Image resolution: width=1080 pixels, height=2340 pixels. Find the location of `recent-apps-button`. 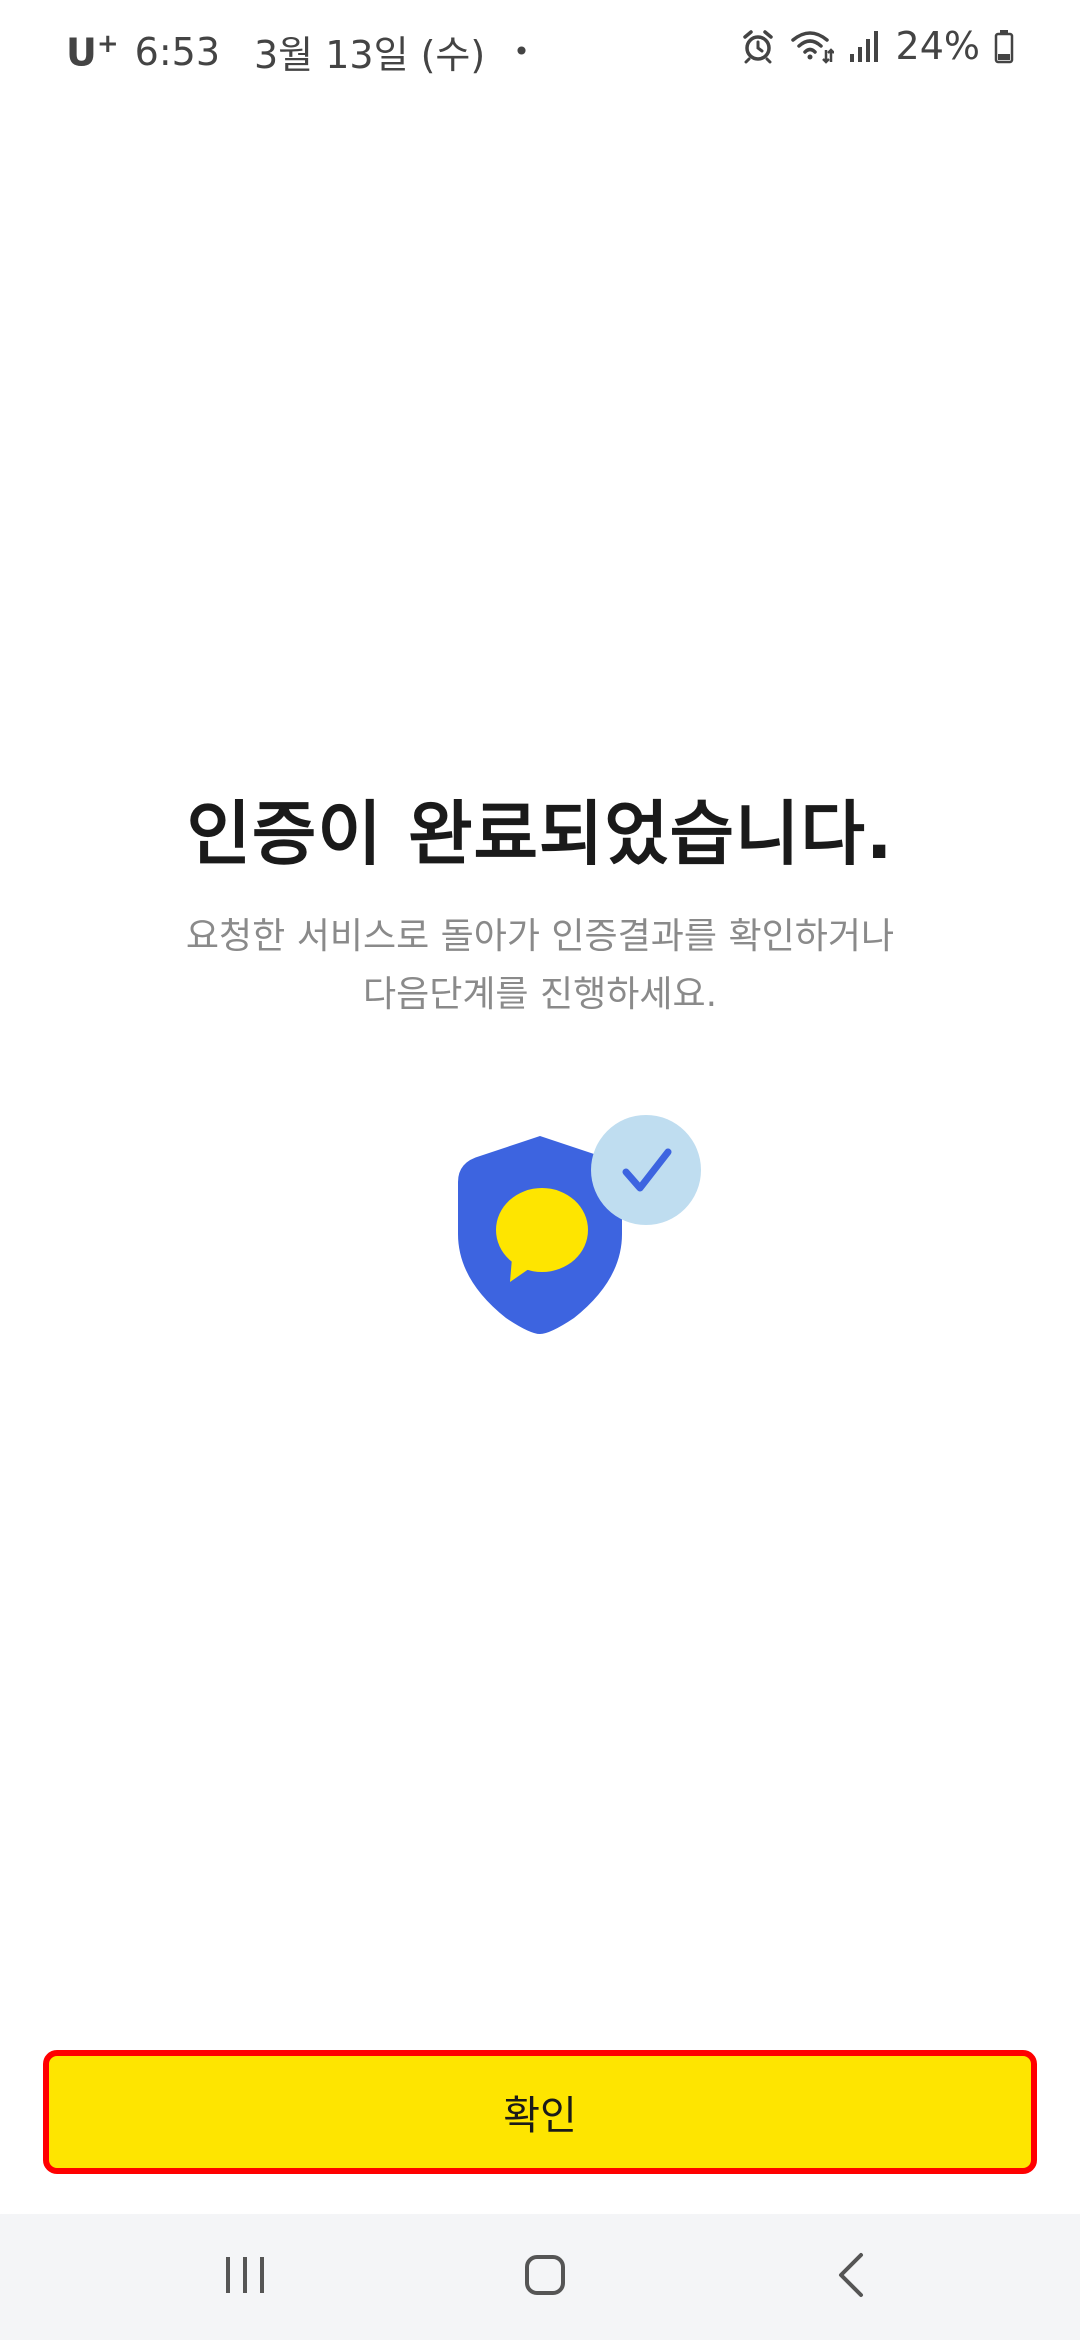

recent-apps-button is located at coordinates (245, 2277).